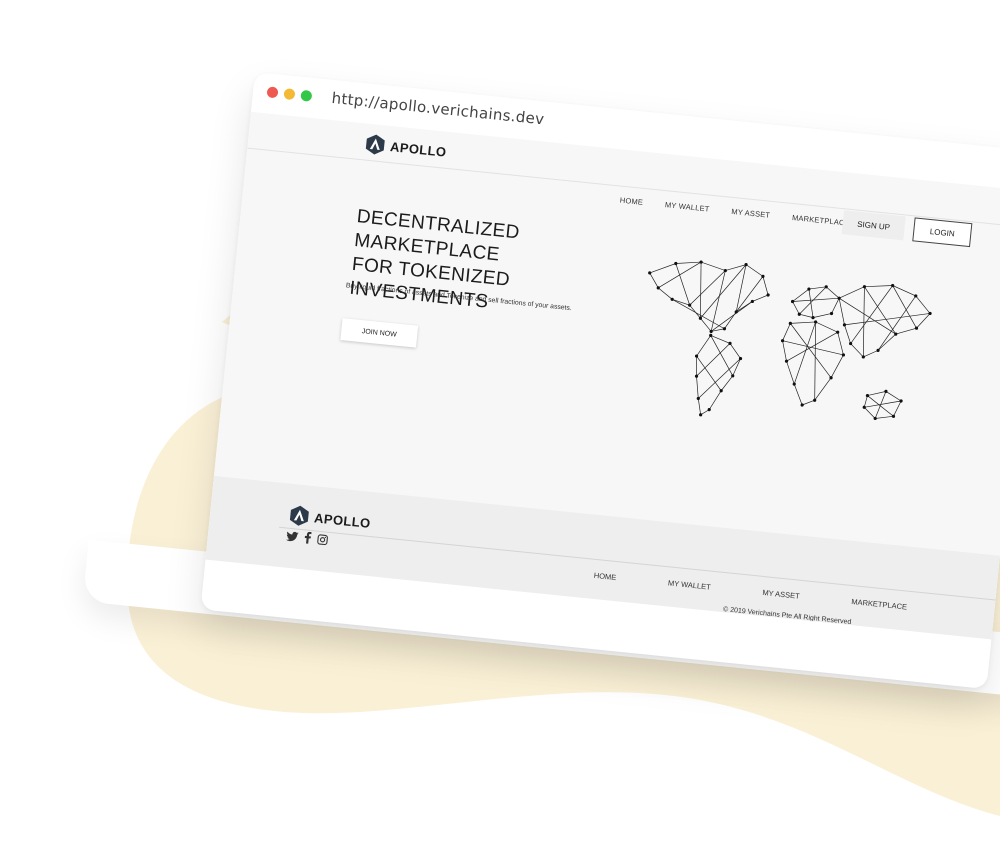  What do you see at coordinates (687, 206) in the screenshot?
I see `nav-my-wallet: MY WALLET` at bounding box center [687, 206].